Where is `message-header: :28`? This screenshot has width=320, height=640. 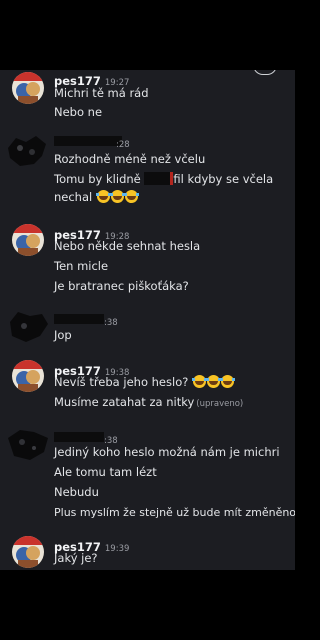 message-header: :28 is located at coordinates (123, 141).